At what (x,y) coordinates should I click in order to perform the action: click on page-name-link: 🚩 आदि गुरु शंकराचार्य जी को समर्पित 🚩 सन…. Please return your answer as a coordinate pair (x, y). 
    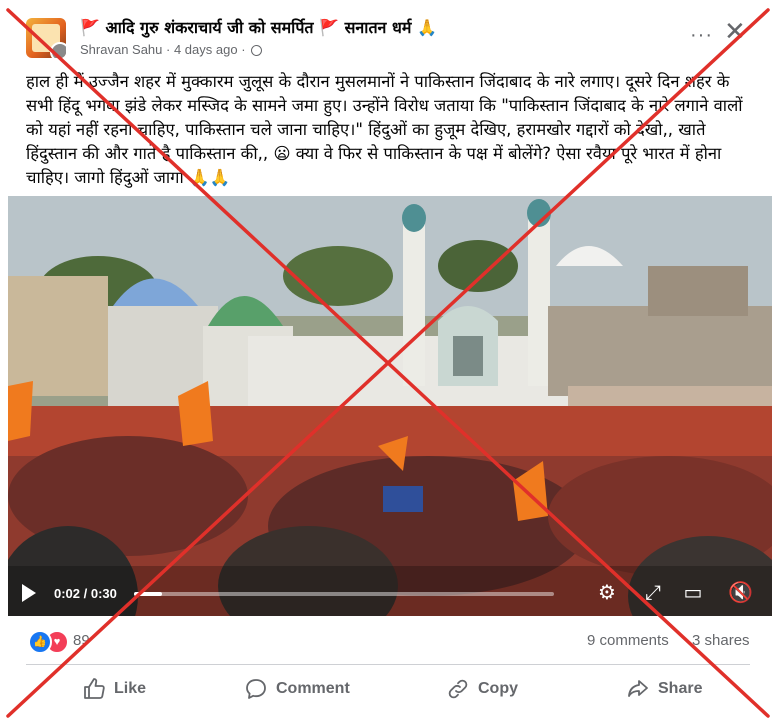
    Looking at the image, I should click on (258, 27).